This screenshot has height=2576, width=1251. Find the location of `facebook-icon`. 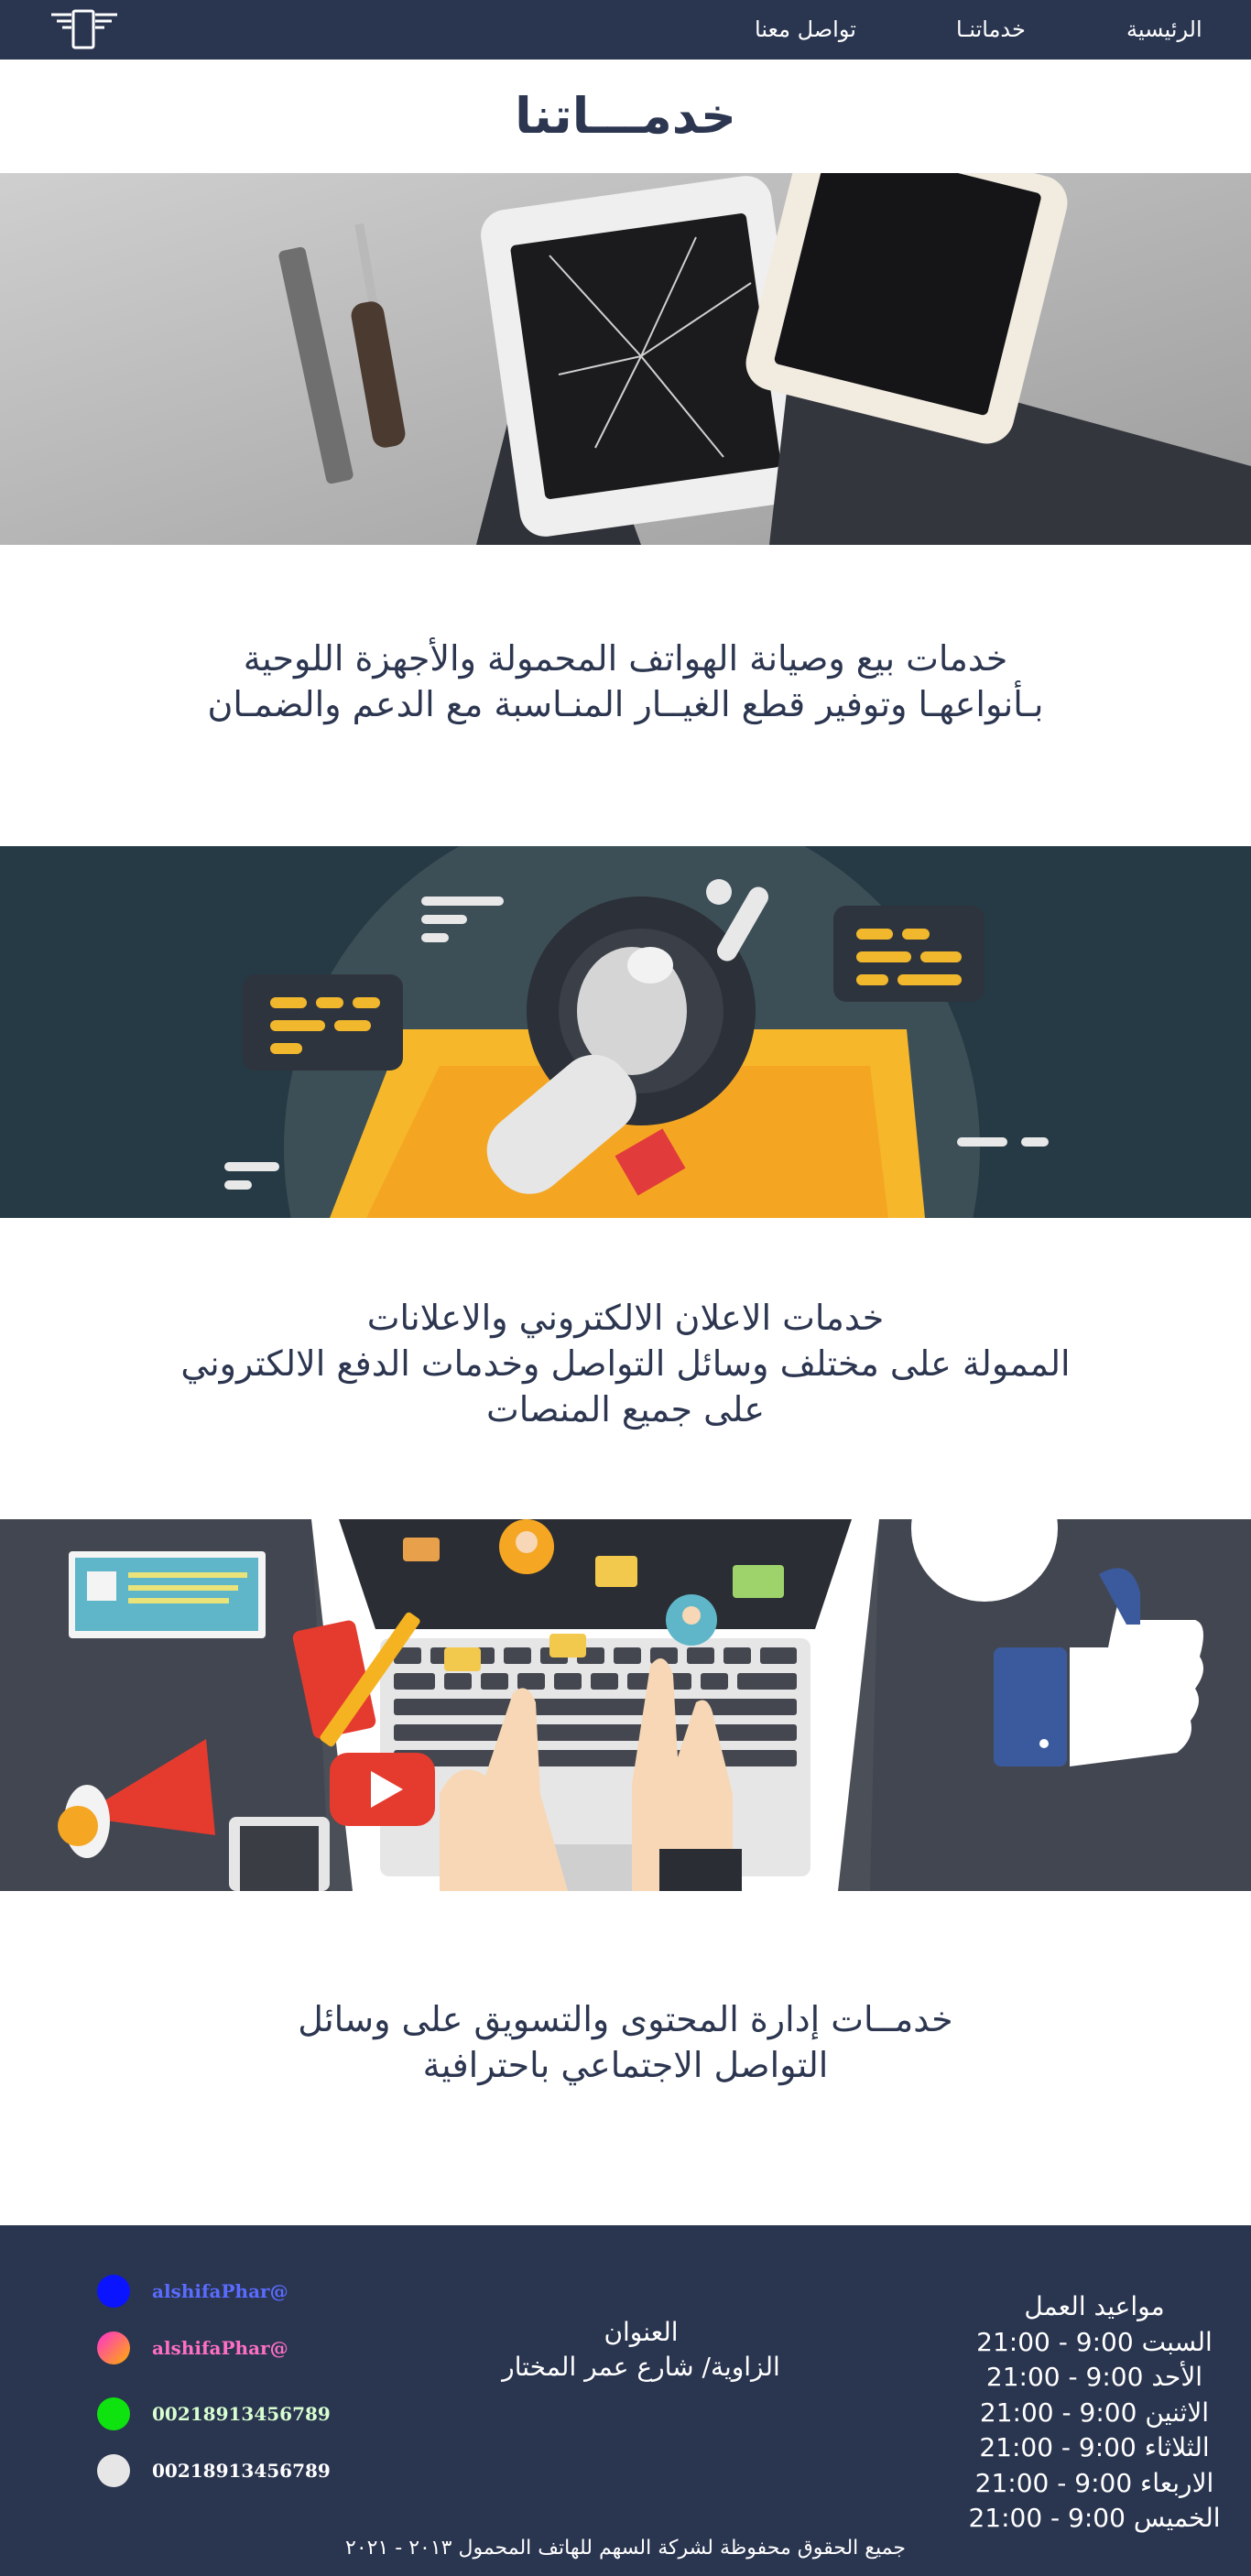

facebook-icon is located at coordinates (113, 2291).